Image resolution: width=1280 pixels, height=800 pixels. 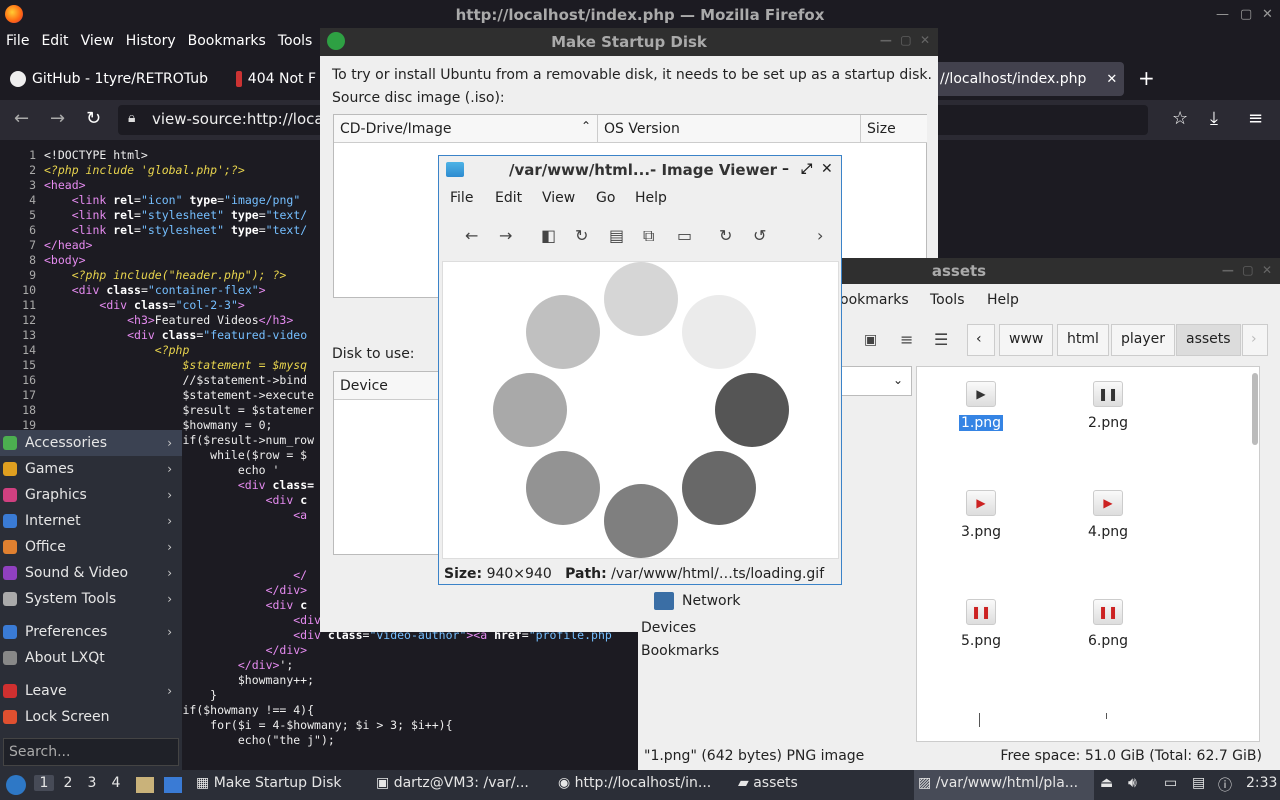 What do you see at coordinates (91, 521) in the screenshot?
I see `menu-item-internet: Internet ›` at bounding box center [91, 521].